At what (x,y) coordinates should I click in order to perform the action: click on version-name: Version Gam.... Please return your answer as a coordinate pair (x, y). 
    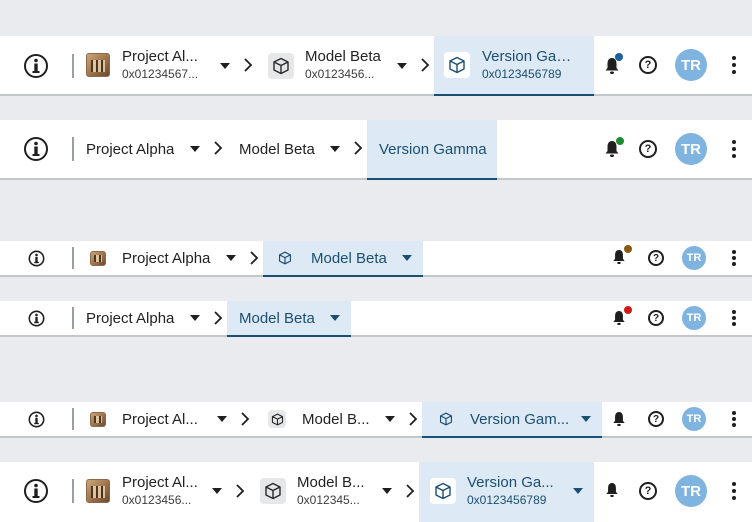
    Looking at the image, I should click on (520, 419).